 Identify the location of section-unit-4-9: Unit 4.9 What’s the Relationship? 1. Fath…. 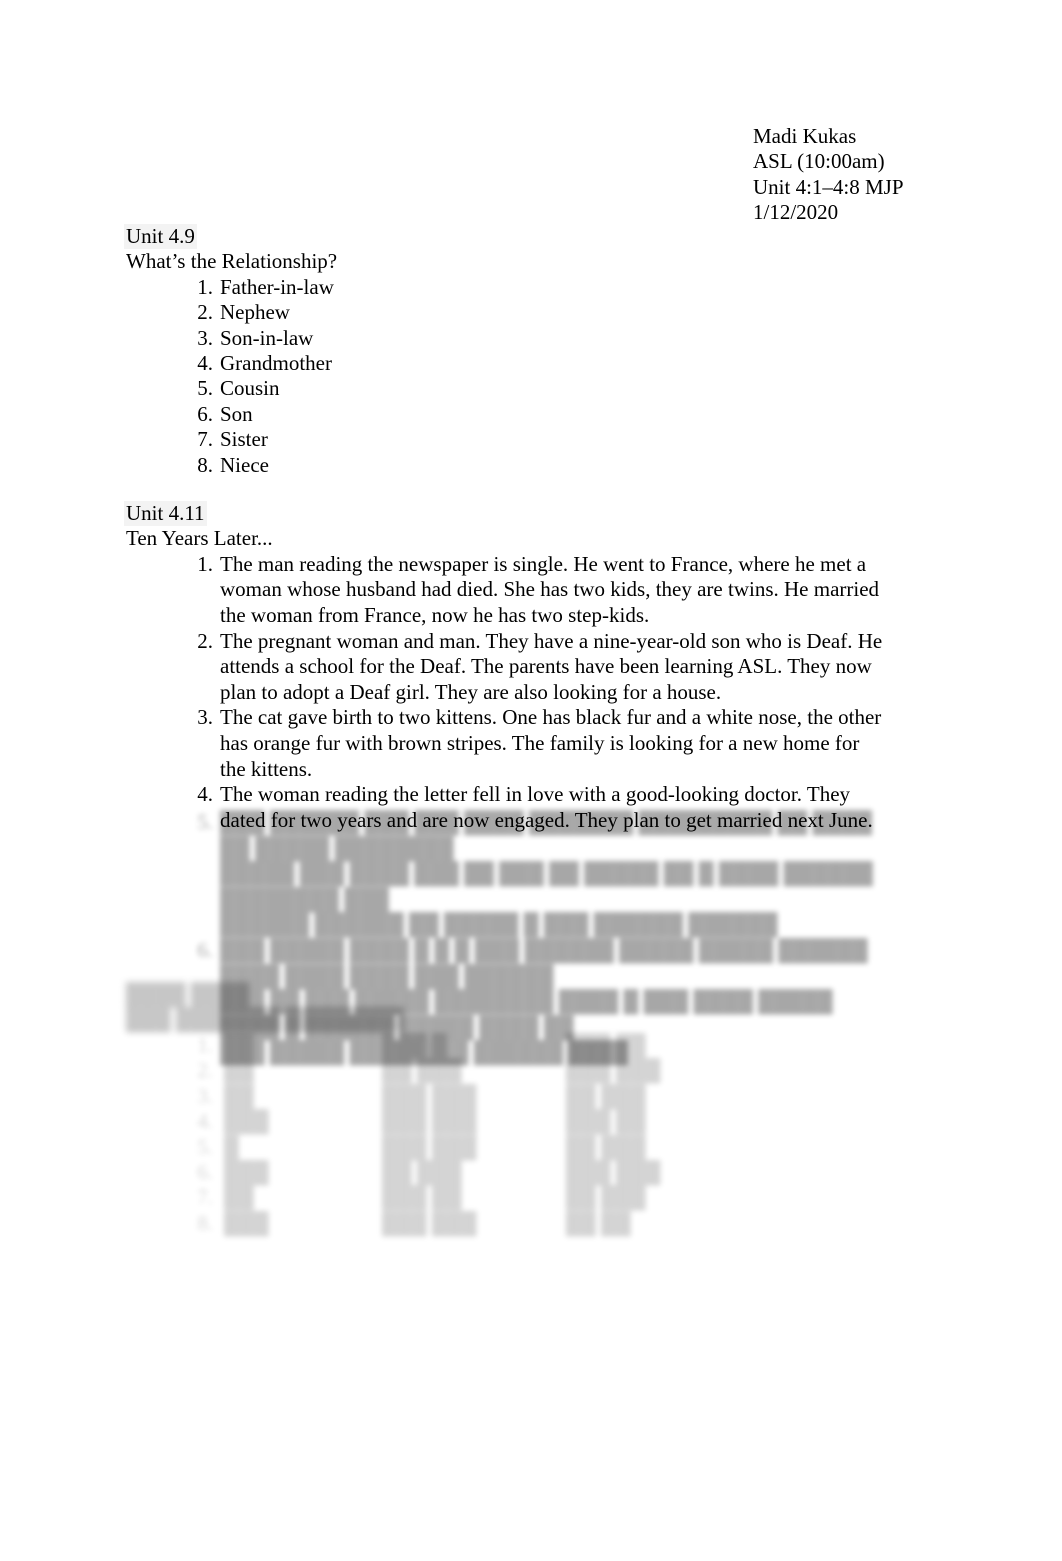
(525, 351).